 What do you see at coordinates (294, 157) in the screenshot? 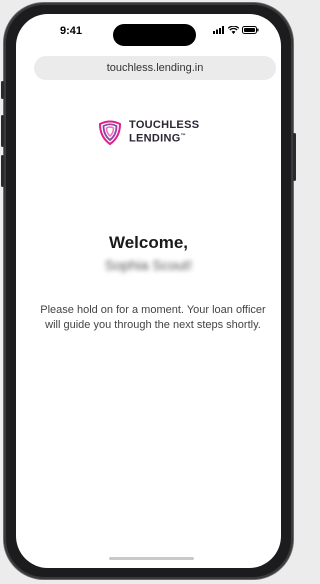
I see `power-button` at bounding box center [294, 157].